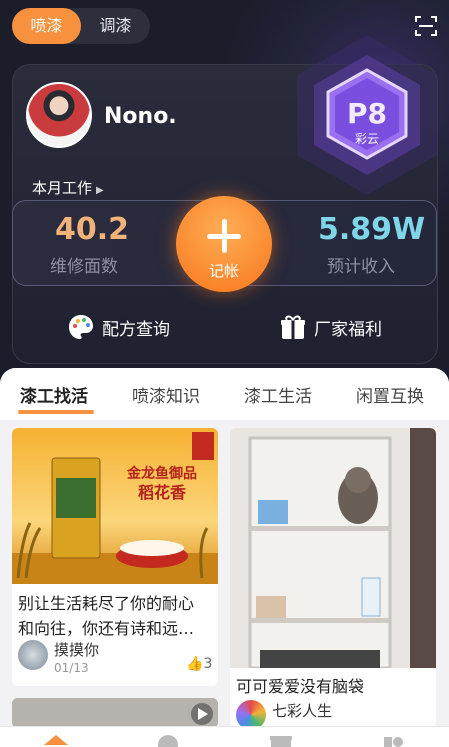 The width and height of the screenshot is (449, 747). What do you see at coordinates (302, 711) in the screenshot?
I see `post-author: 七彩人生` at bounding box center [302, 711].